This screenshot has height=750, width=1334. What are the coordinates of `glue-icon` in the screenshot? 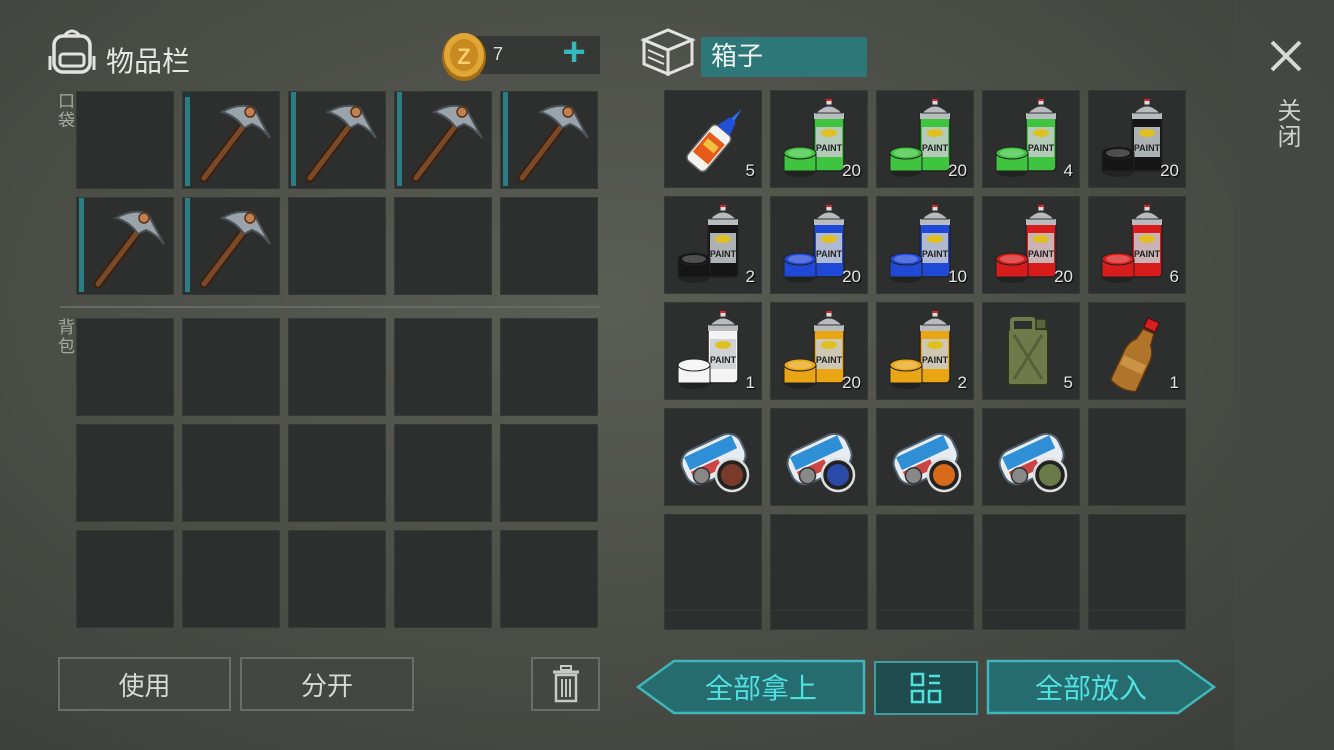 It's located at (714, 141).